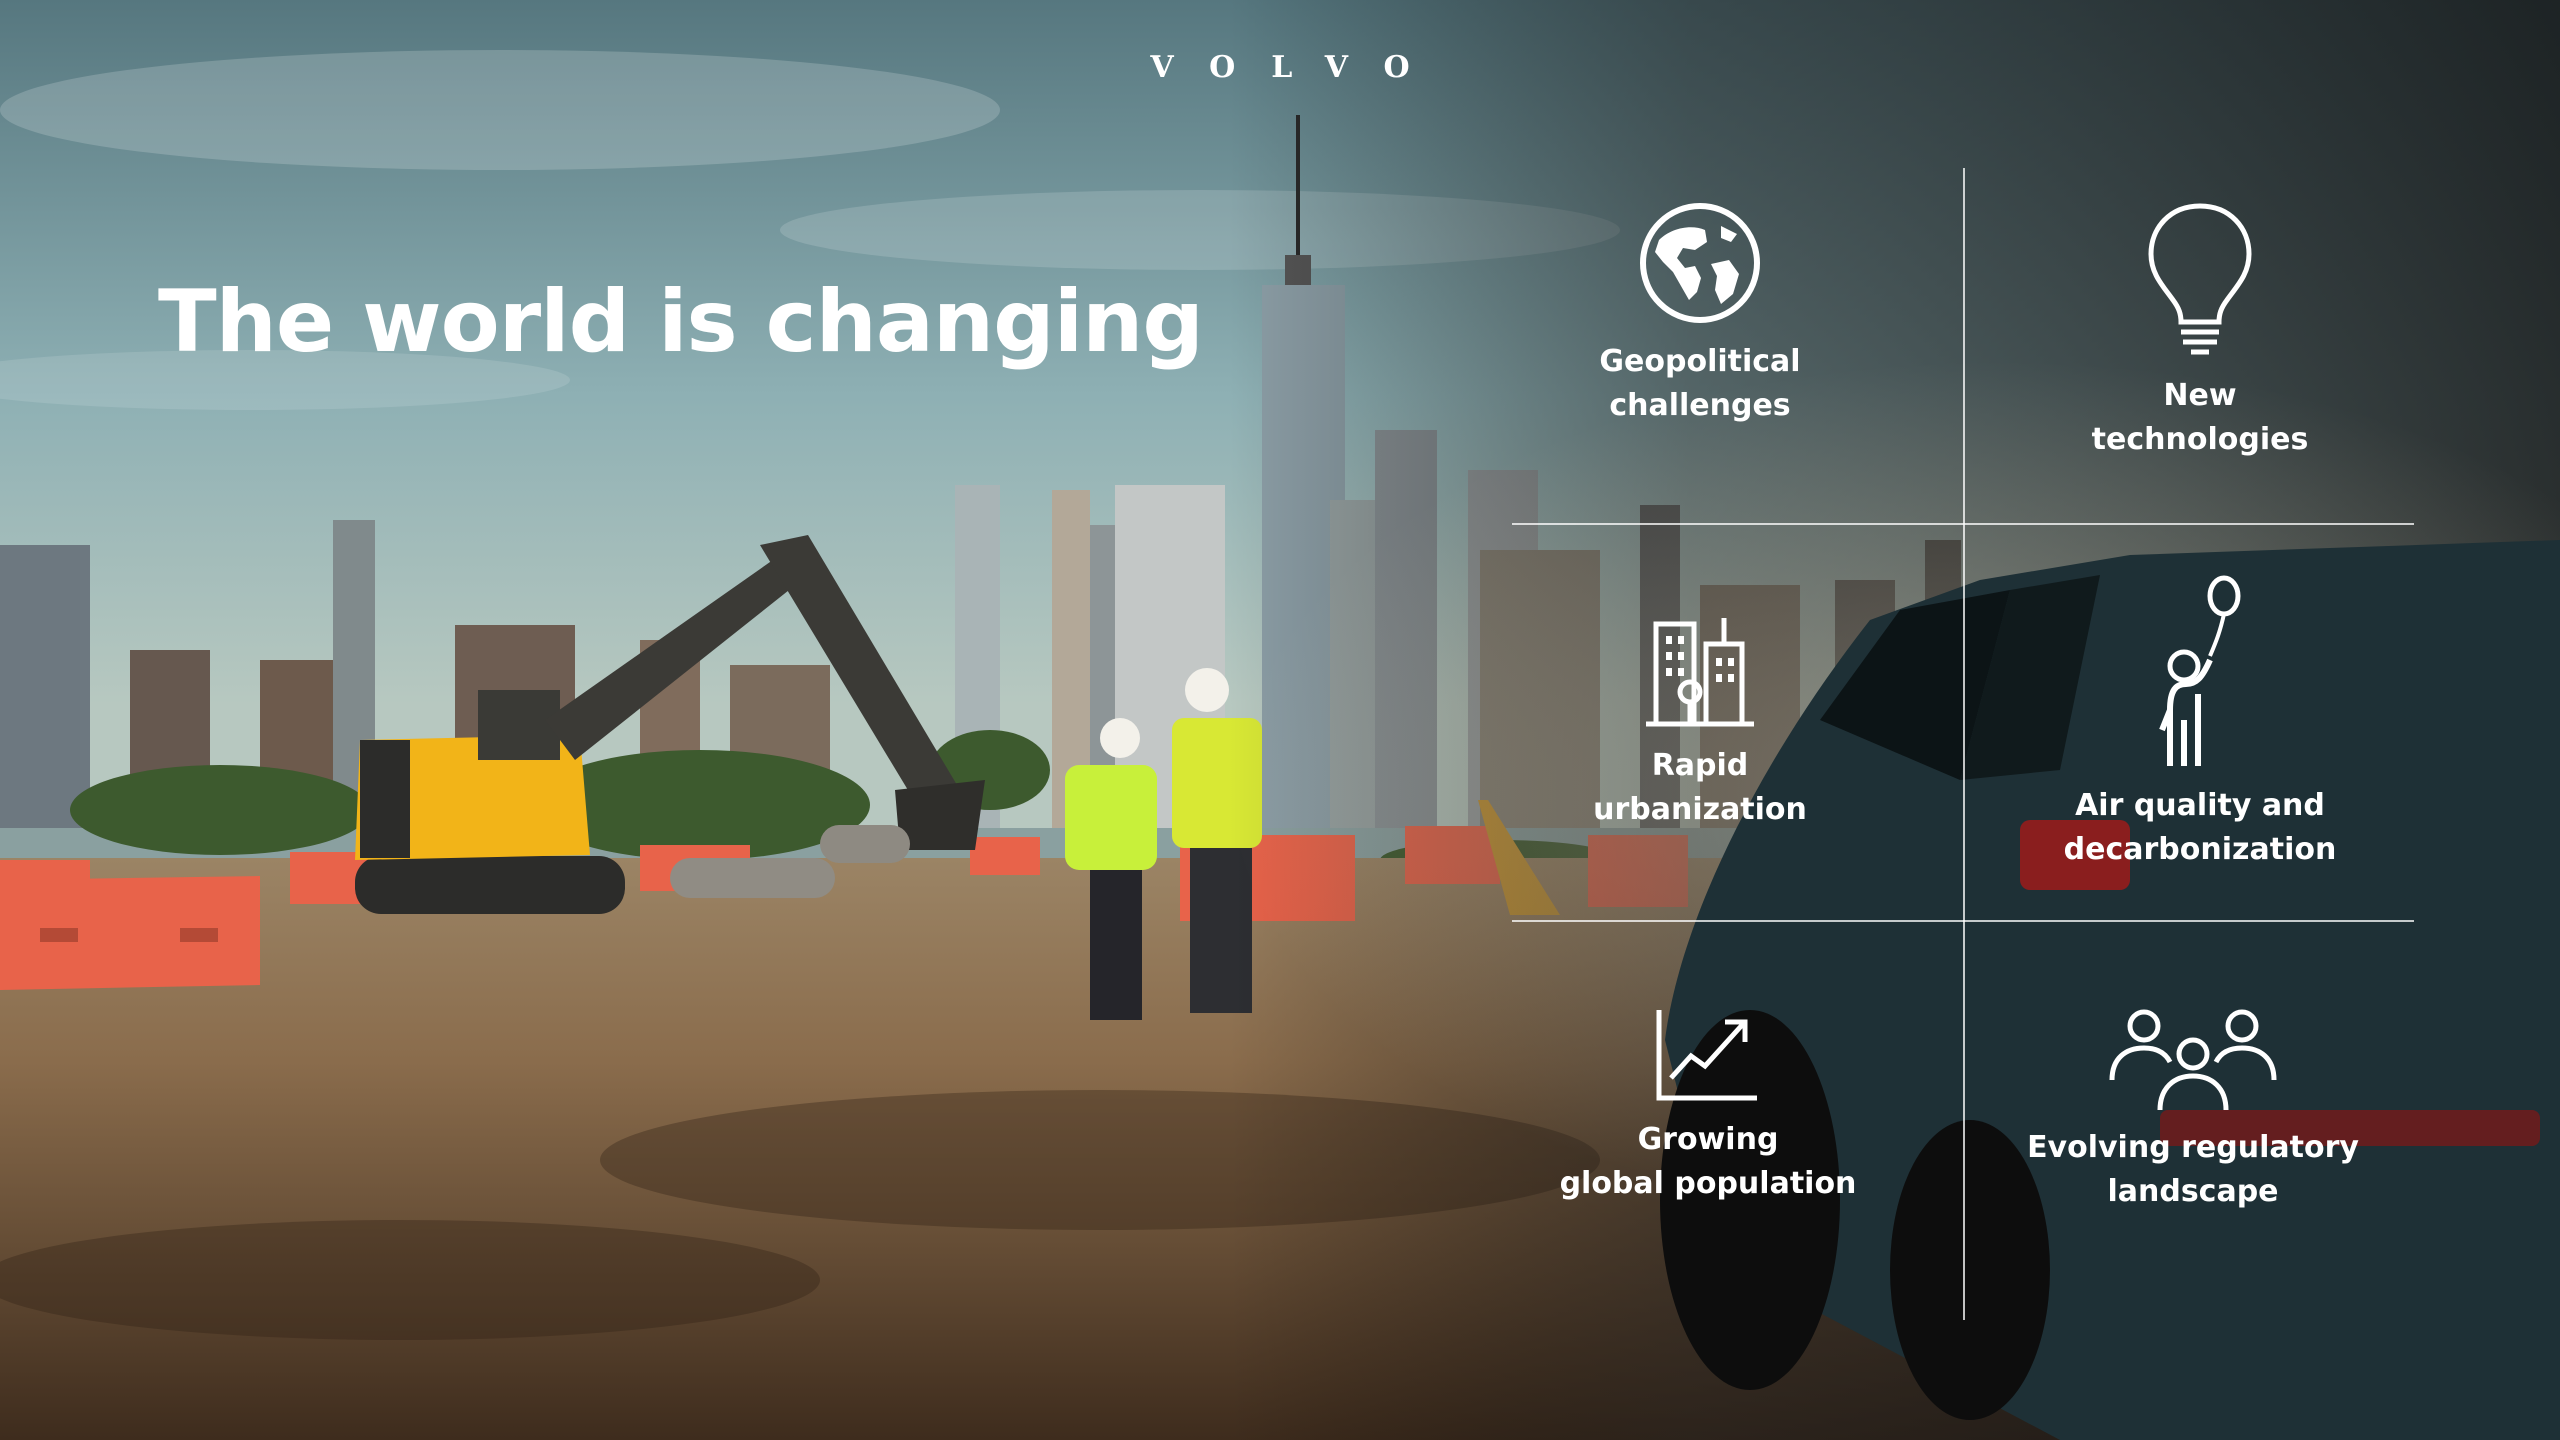 The image size is (2560, 1440). I want to click on challenge-regulatory: Evolving regulatory landscape, so click(2193, 1111).